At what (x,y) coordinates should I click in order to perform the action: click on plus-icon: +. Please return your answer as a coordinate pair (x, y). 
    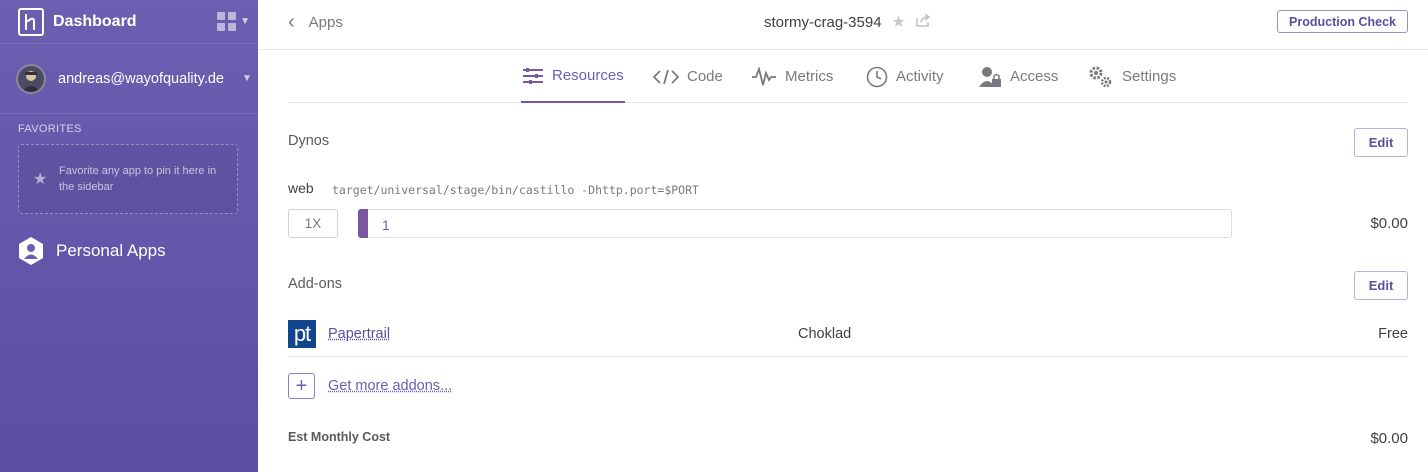
    Looking at the image, I should click on (301, 386).